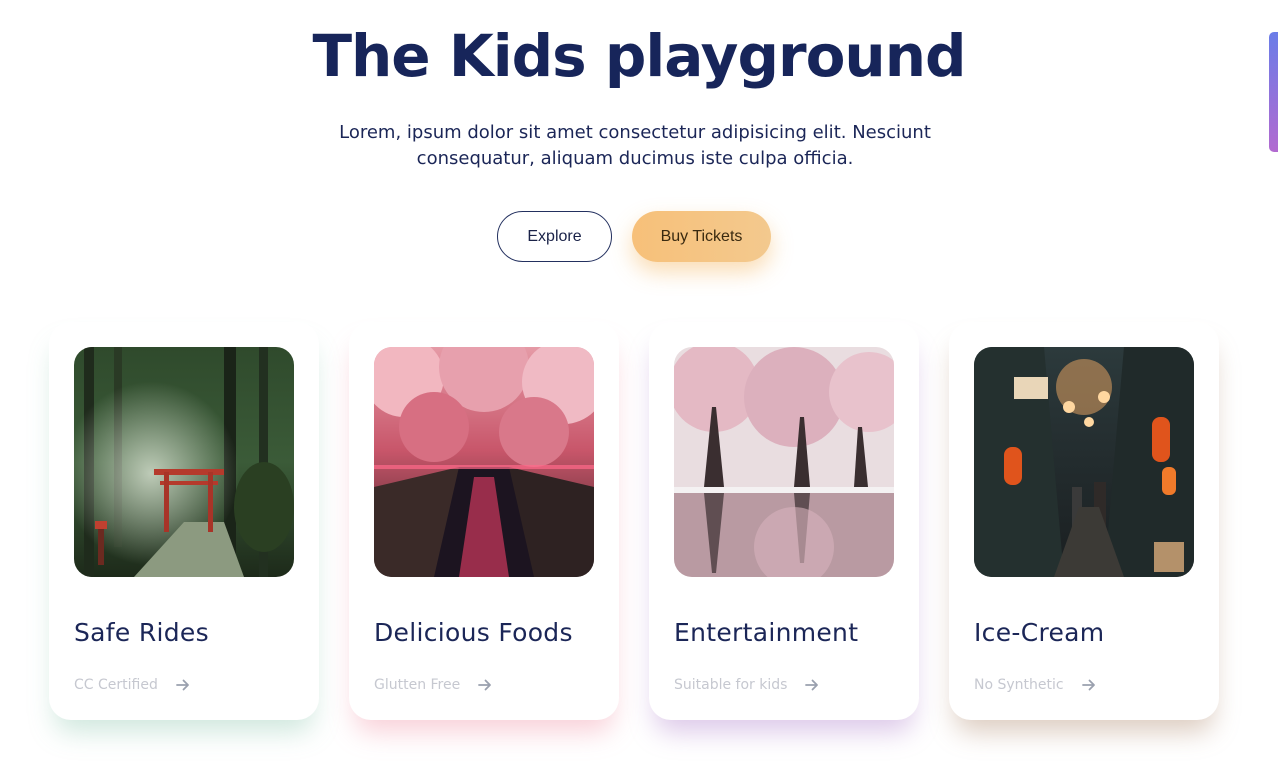 The height and width of the screenshot is (773, 1278). Describe the element at coordinates (1084, 462) in the screenshot. I see `card-image-night-lantern-alley` at that location.